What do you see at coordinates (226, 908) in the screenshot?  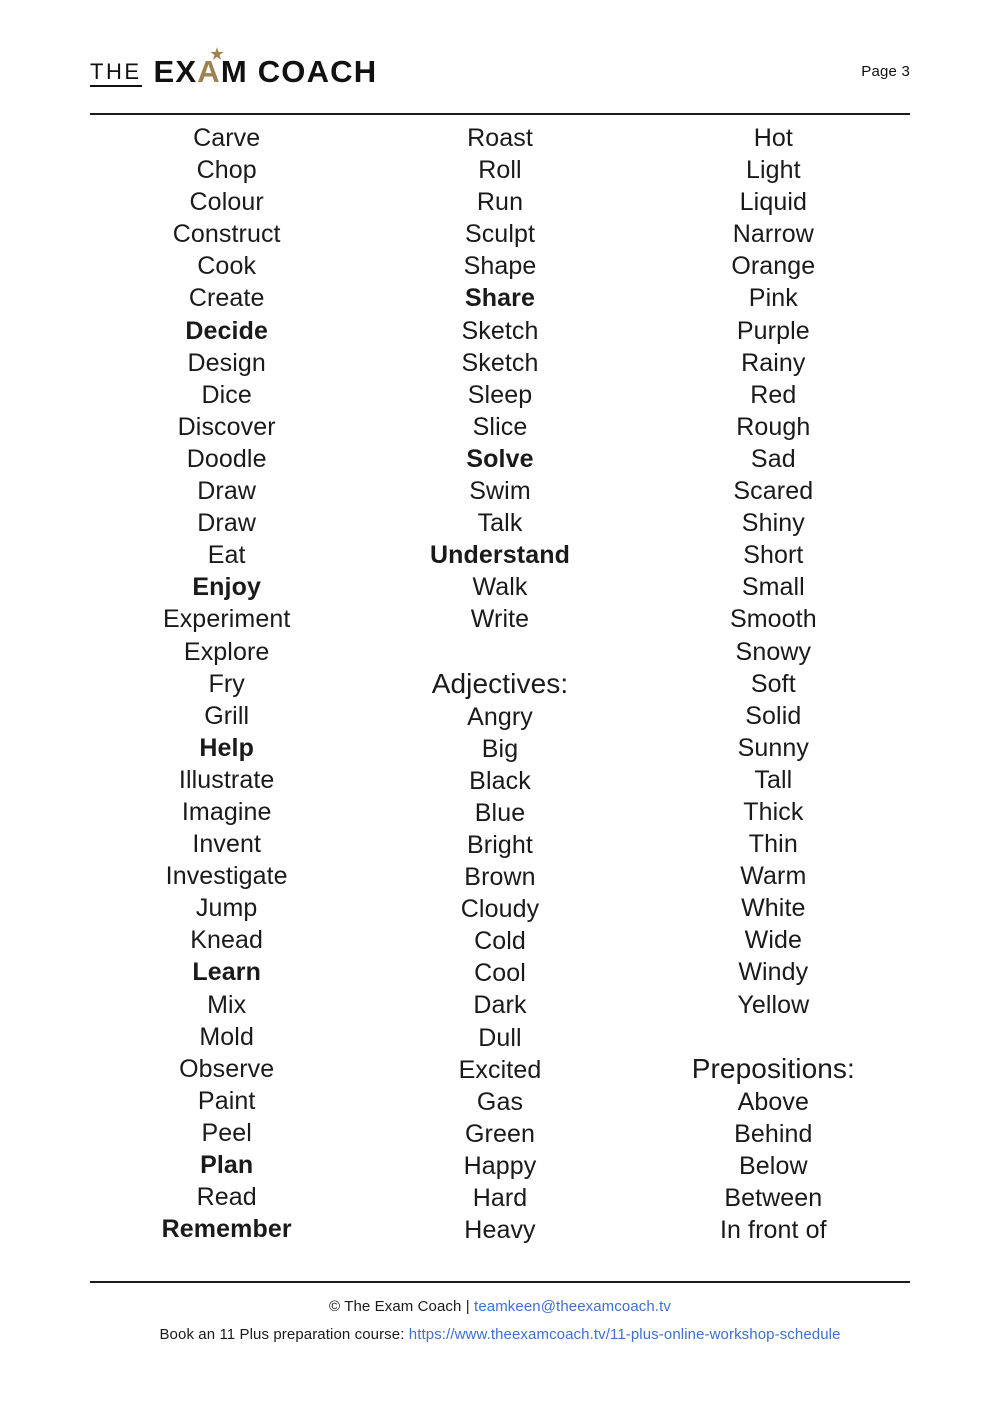 I see `word-item: Jump` at bounding box center [226, 908].